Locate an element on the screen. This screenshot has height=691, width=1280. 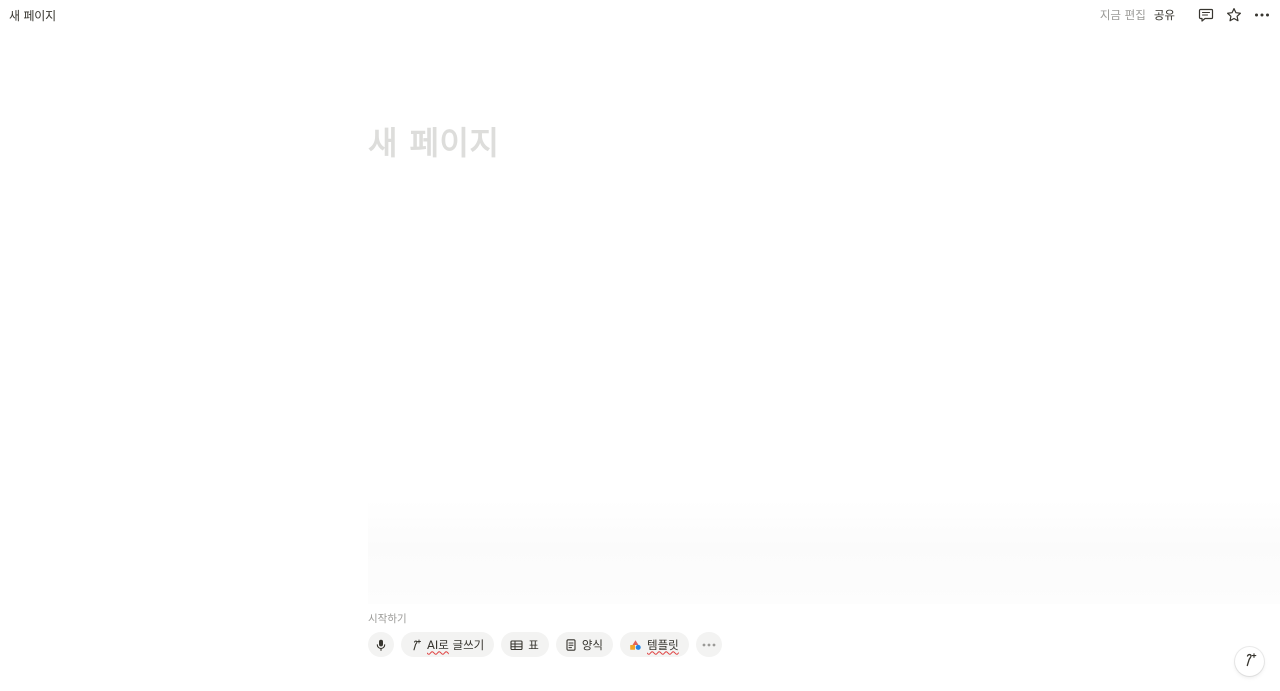
form-button: 양식 is located at coordinates (584, 644).